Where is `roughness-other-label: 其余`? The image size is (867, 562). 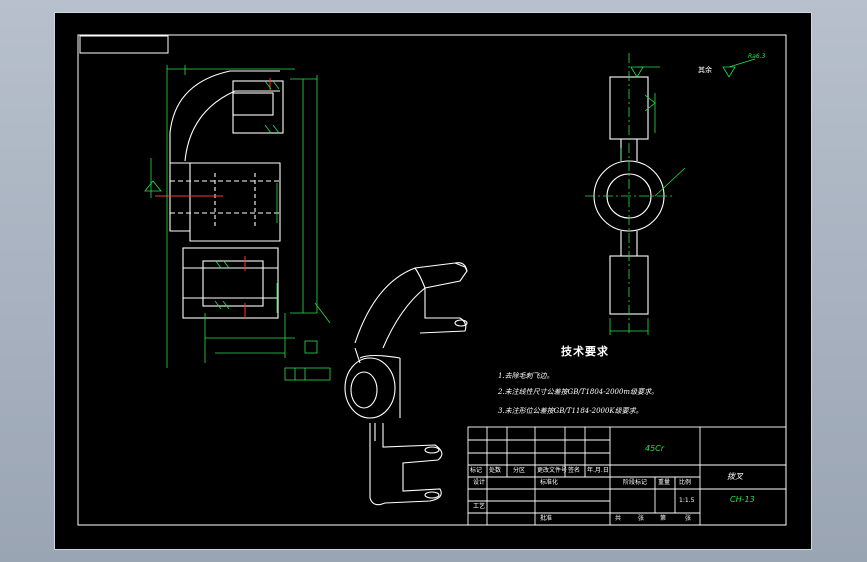 roughness-other-label: 其余 is located at coordinates (705, 70).